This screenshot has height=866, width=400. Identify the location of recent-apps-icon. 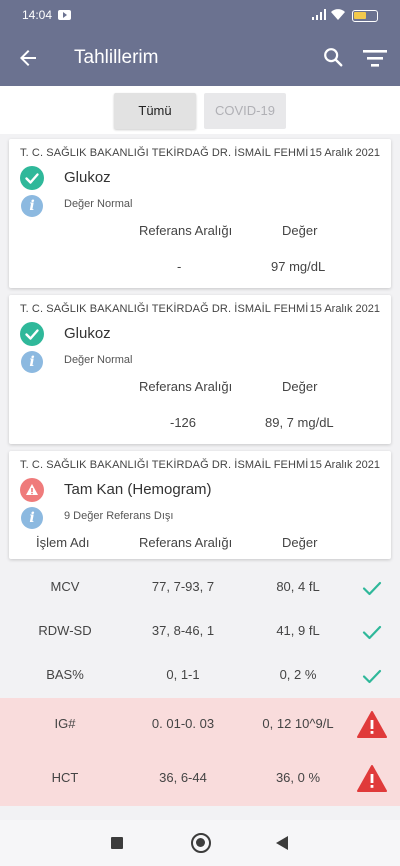
(117, 843).